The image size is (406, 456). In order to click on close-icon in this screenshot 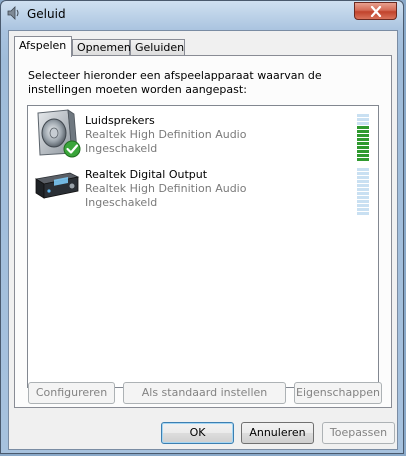, I will do `click(376, 11)`.